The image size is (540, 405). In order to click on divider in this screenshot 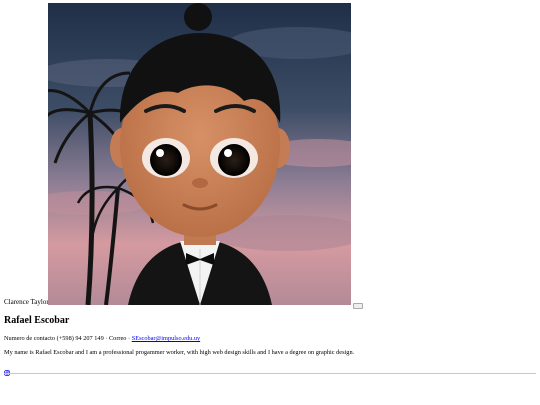, I will do `click(270, 373)`.